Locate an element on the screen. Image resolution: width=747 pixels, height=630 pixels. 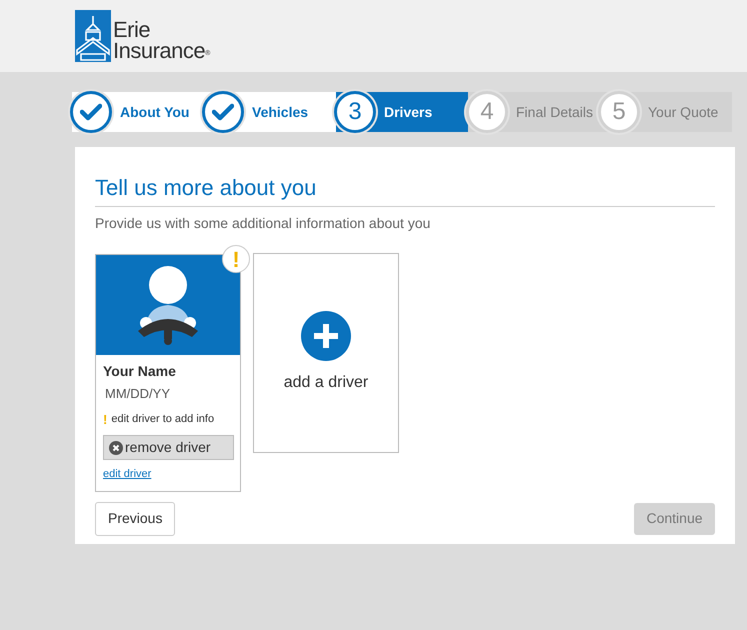
driver-avatar-icon is located at coordinates (168, 305).